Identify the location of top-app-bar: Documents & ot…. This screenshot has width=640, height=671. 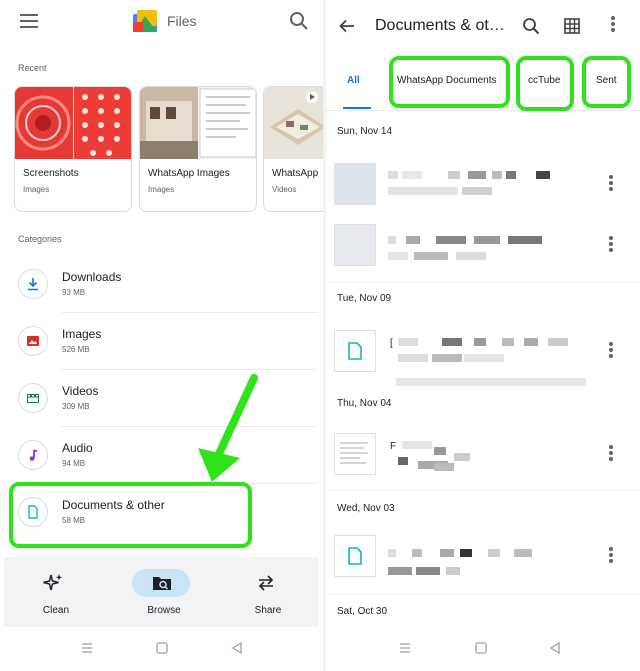
(483, 26).